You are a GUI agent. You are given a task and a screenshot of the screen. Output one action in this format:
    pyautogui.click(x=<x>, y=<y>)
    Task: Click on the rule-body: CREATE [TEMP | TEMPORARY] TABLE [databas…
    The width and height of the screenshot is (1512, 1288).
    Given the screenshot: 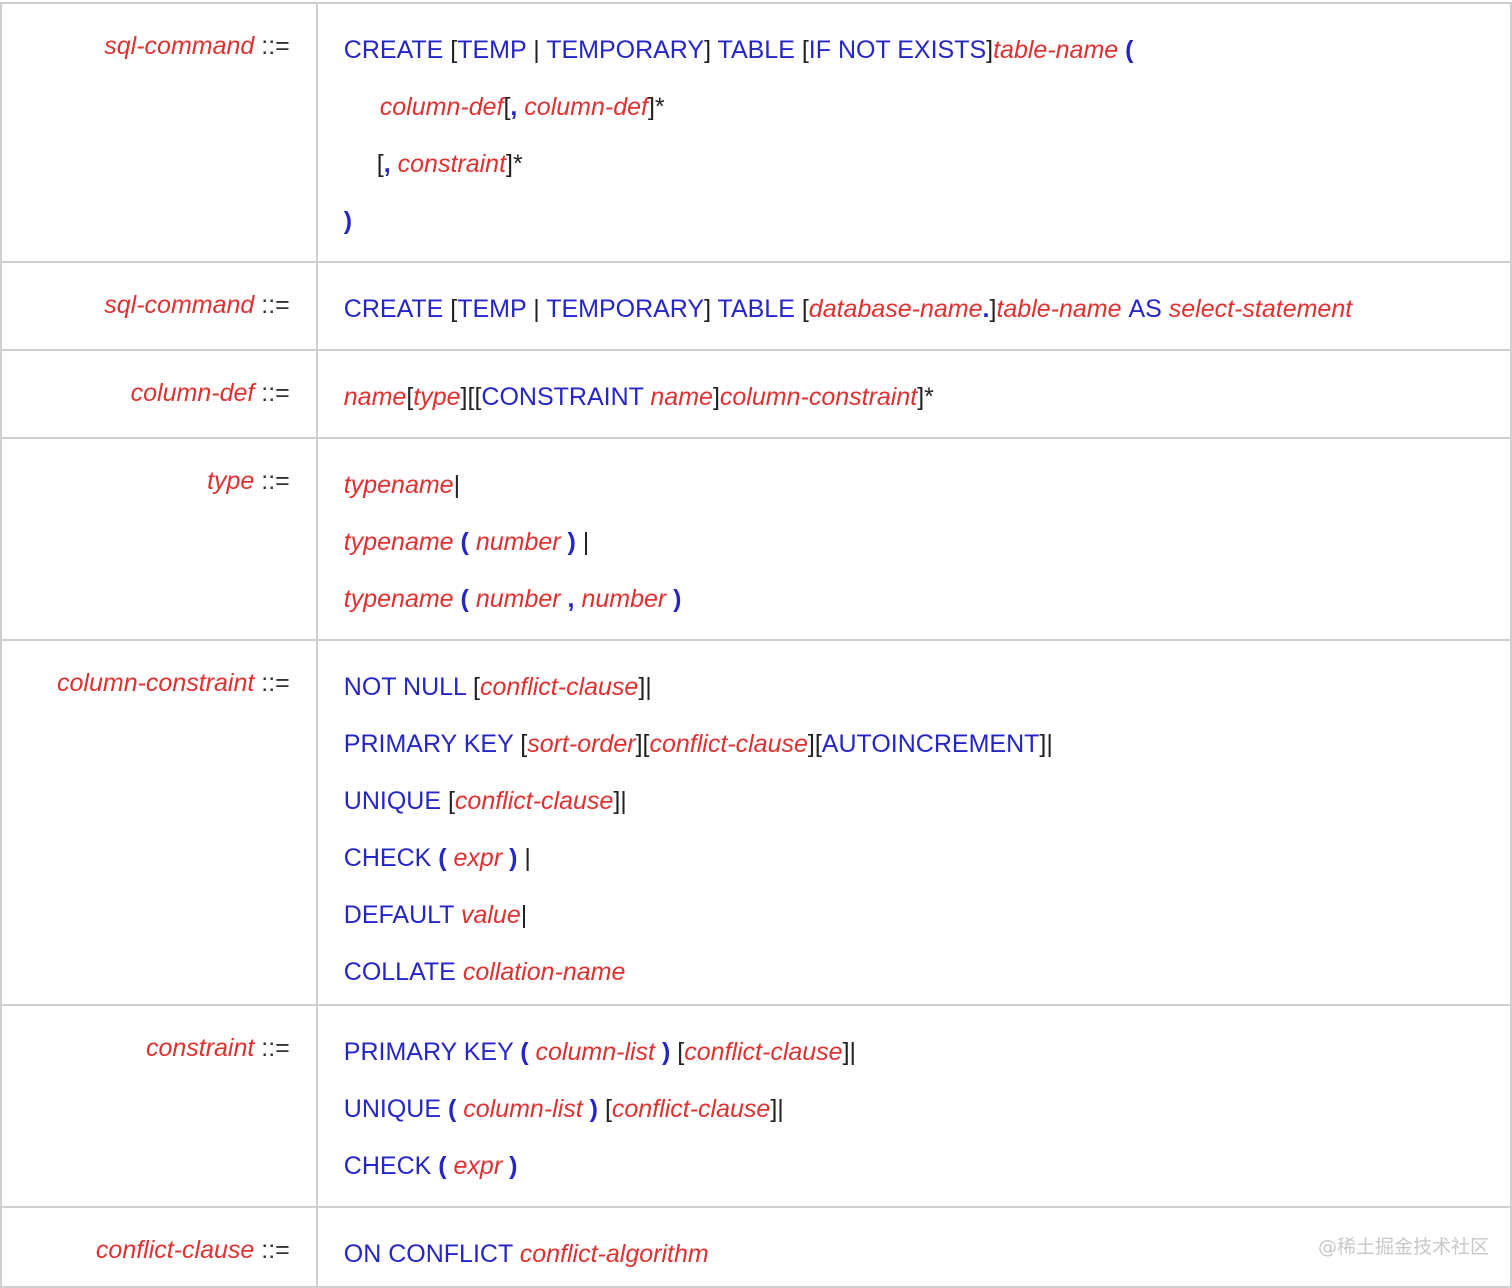 What is the action you would take?
    pyautogui.click(x=927, y=302)
    